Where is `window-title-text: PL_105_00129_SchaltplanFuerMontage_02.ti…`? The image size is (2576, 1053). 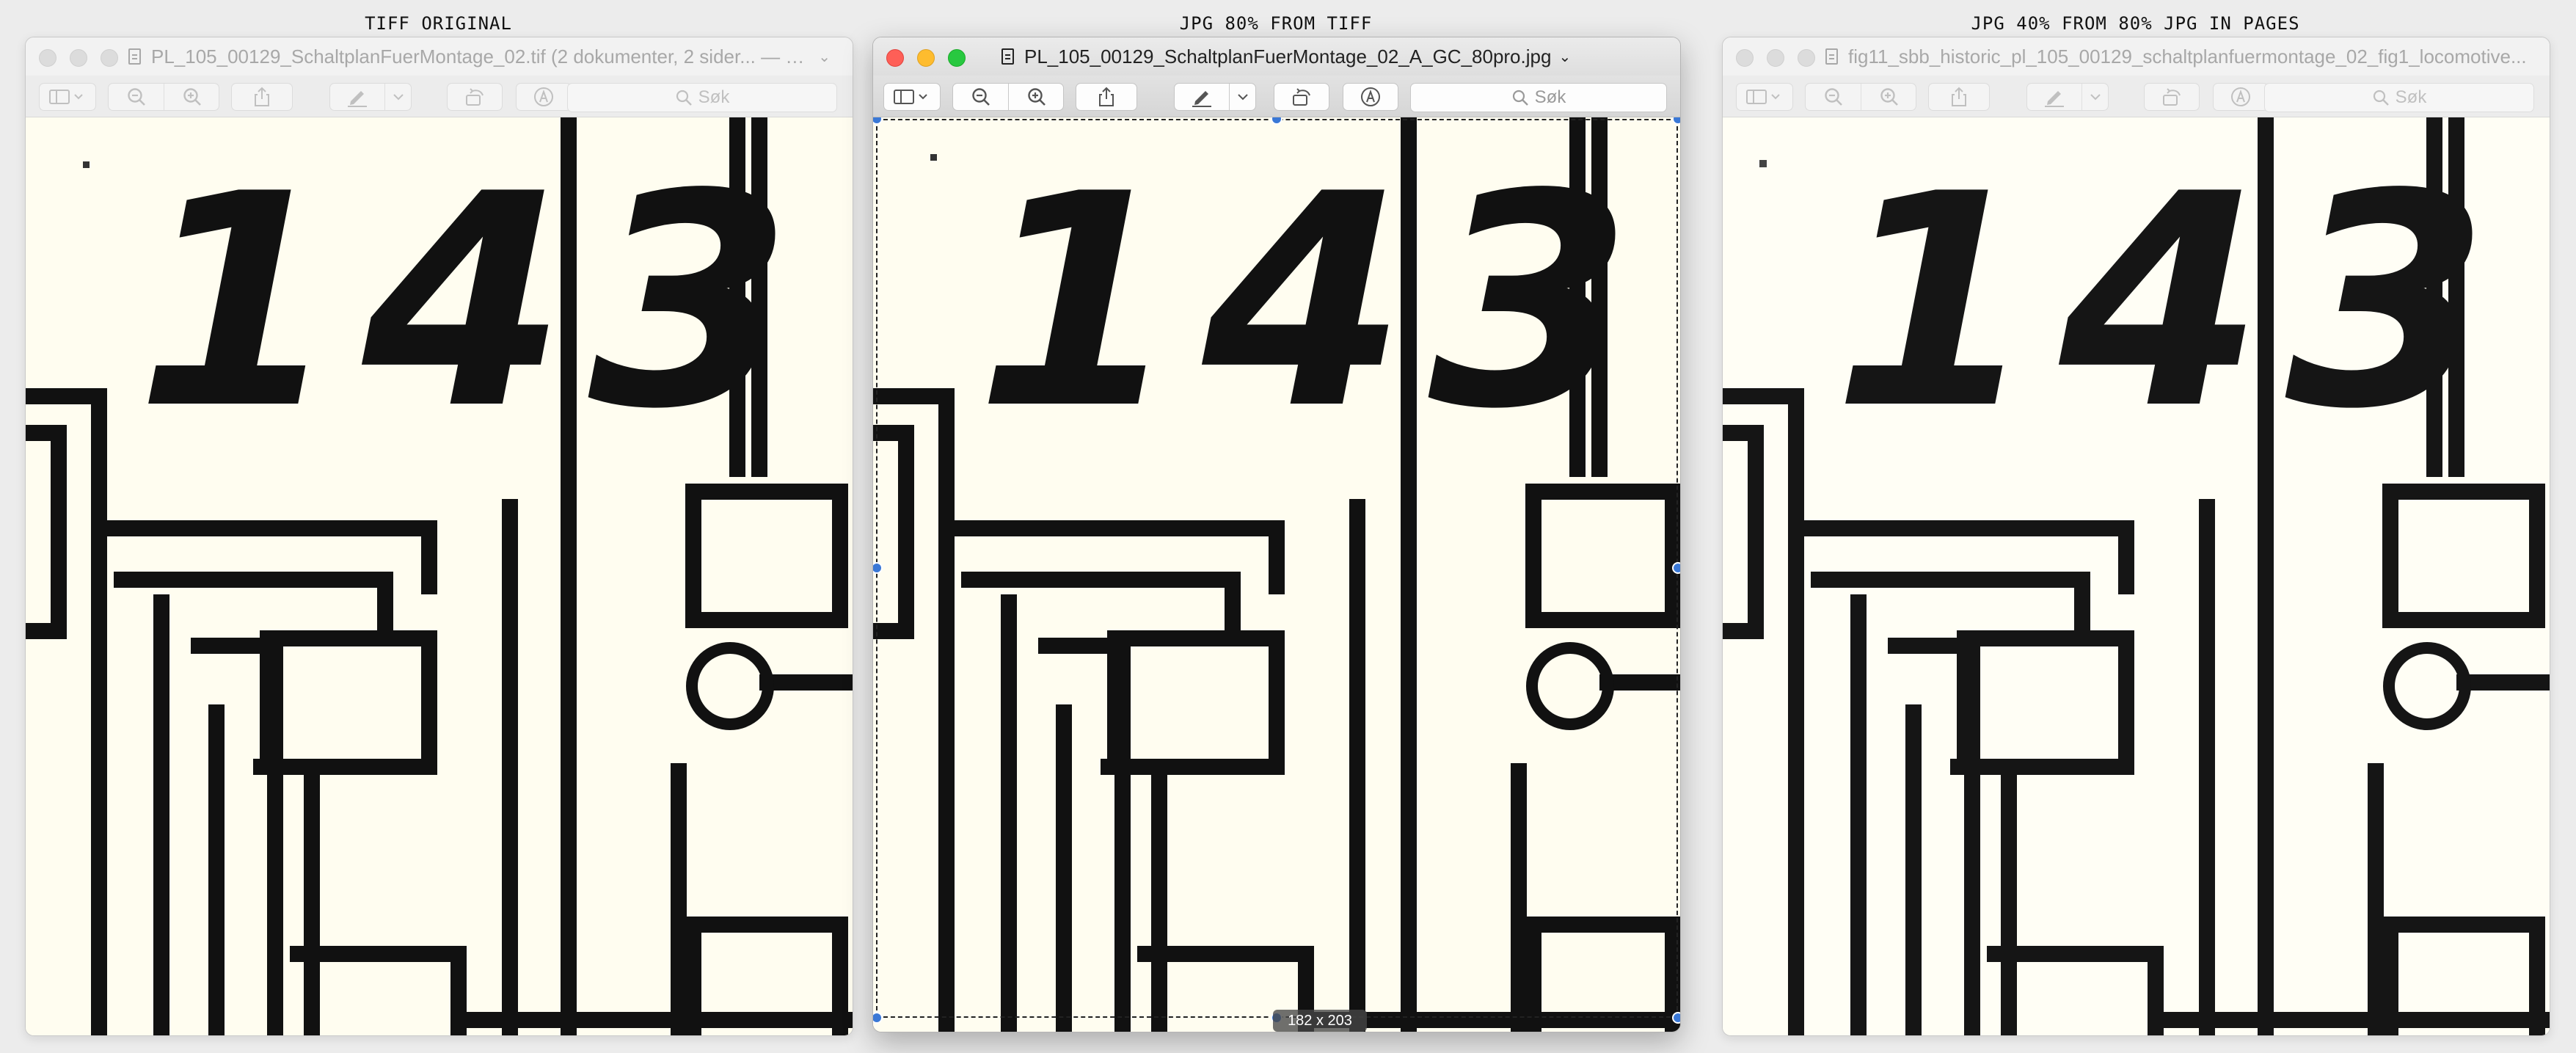
window-title-text: PL_105_00129_SchaltplanFuerMontage_02.ti… is located at coordinates (481, 56).